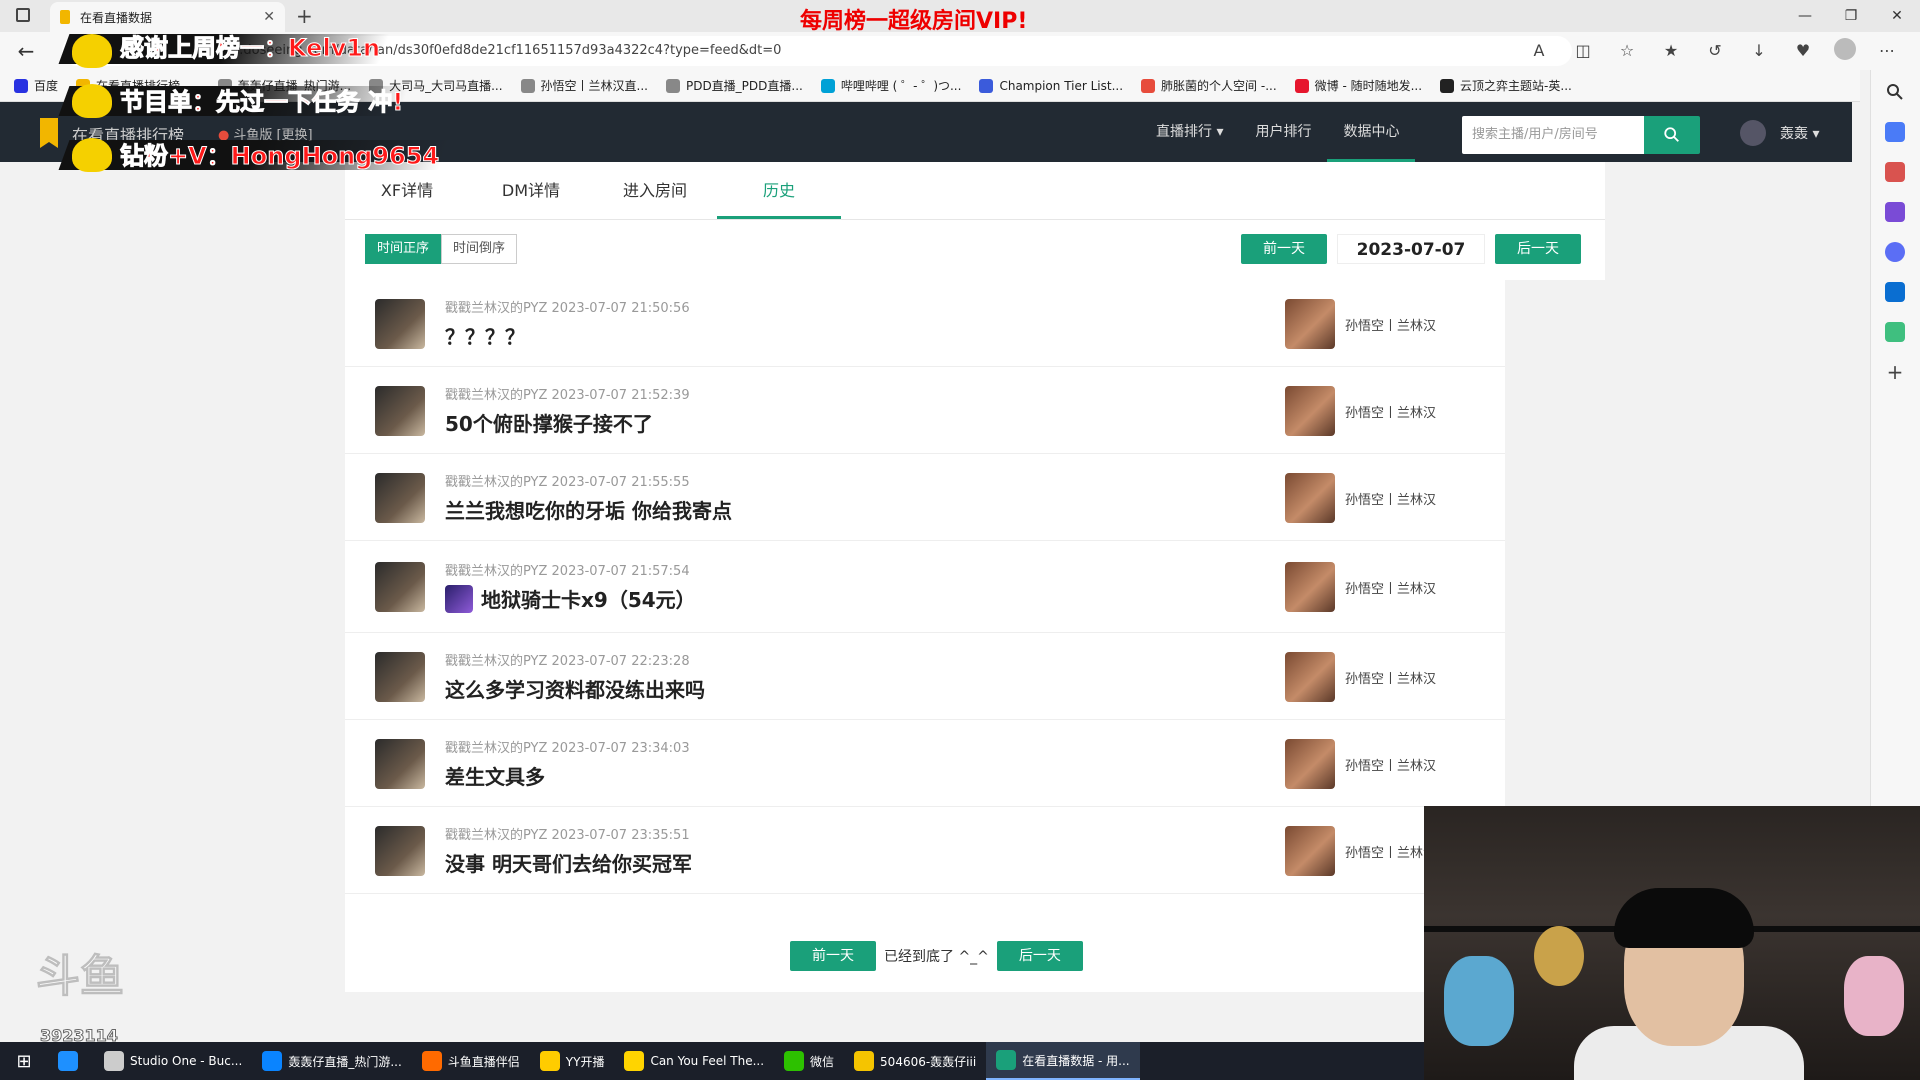 The image size is (1920, 1080). What do you see at coordinates (1284, 249) in the screenshot?
I see `prev-day-button: 前一天` at bounding box center [1284, 249].